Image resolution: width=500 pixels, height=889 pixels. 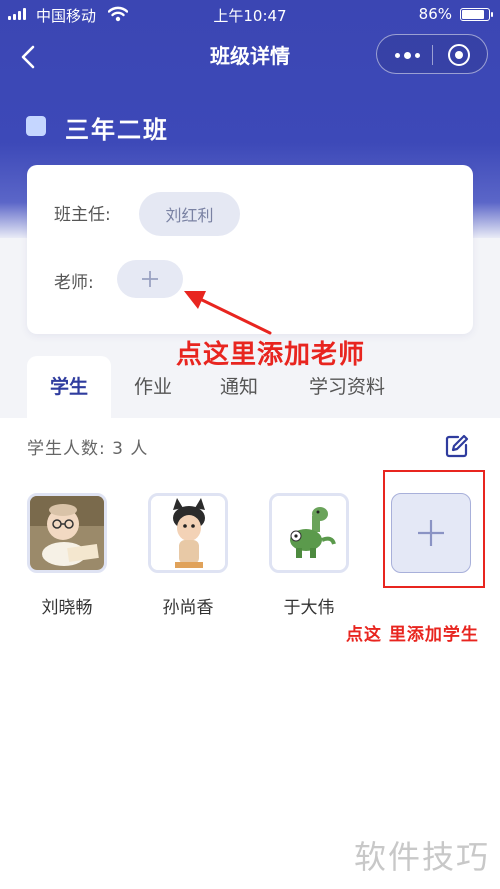 I want to click on head-teacher-label: 班主任:, so click(x=82, y=215).